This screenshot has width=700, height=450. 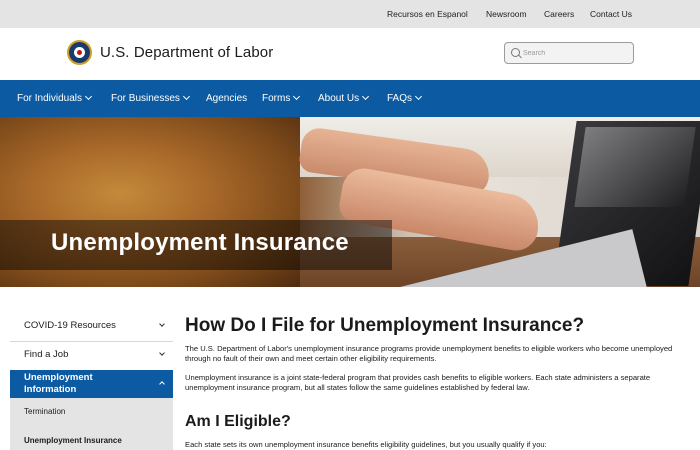 I want to click on nav-for-businesses: For Businesses, so click(x=150, y=98).